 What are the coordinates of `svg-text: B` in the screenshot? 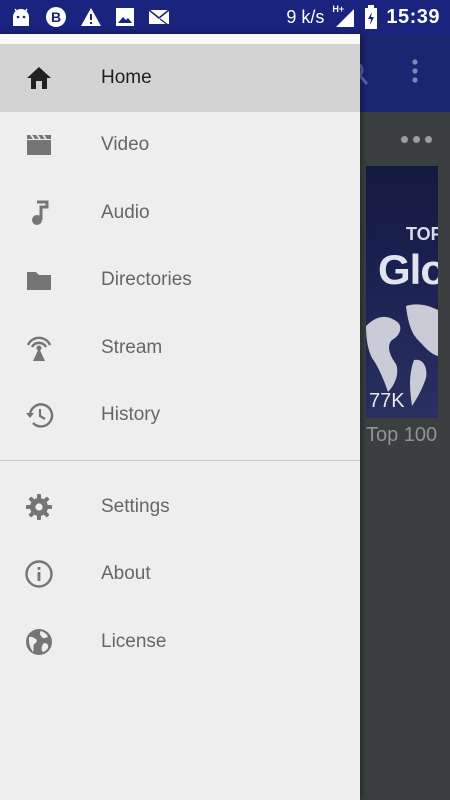 It's located at (56, 17).